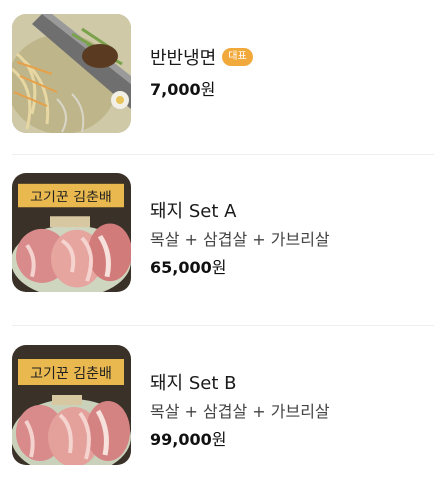 This screenshot has height=495, width=442. Describe the element at coordinates (71, 73) in the screenshot. I see `naengmyeon-photo` at that location.